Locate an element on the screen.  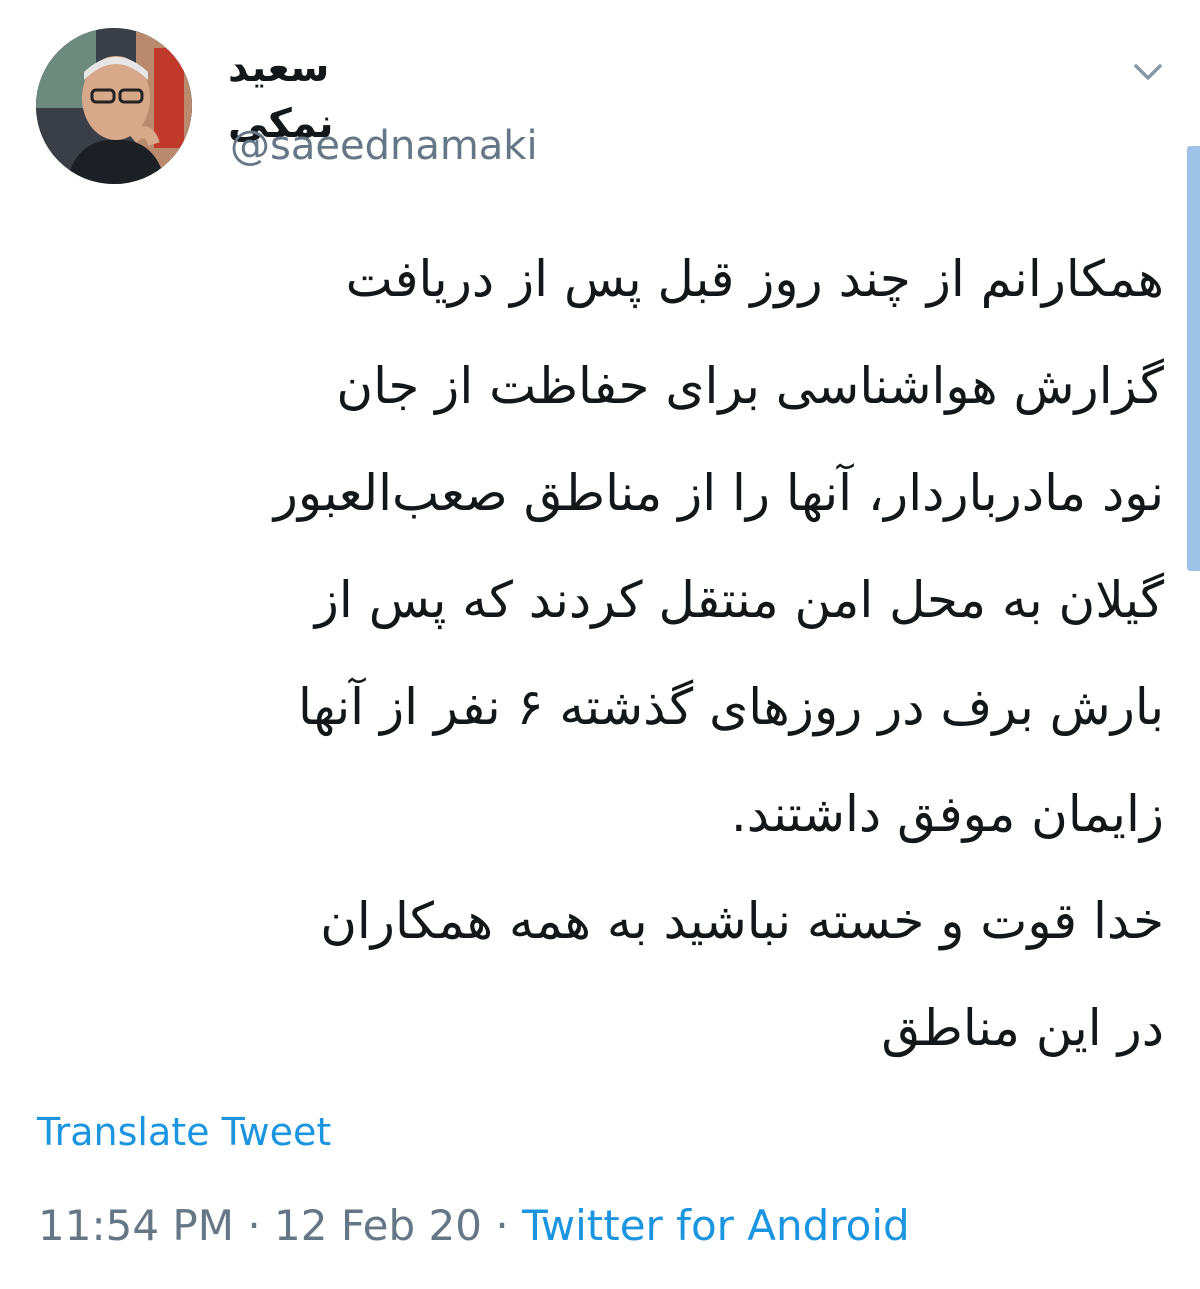
tweet-source-link: Twitter for Android is located at coordinates (716, 1225).